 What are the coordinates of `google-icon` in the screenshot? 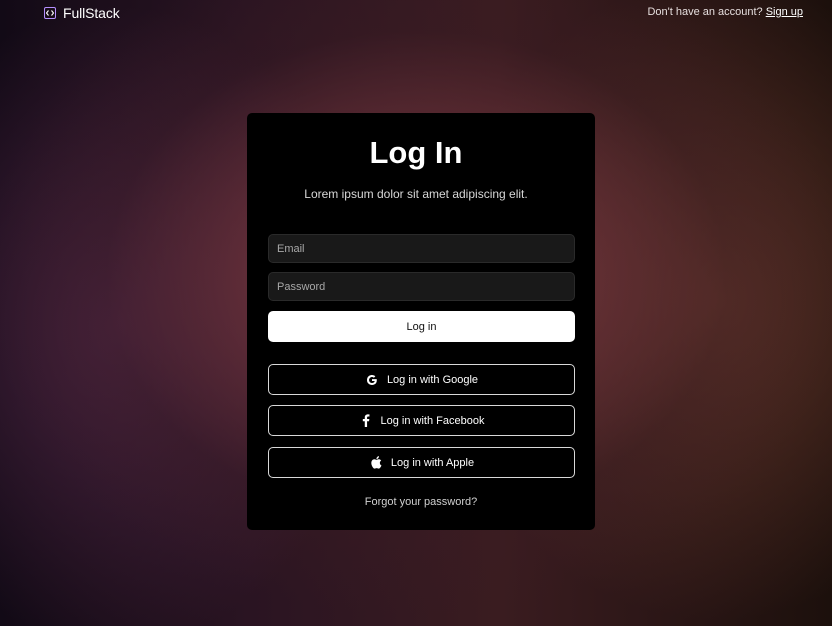 It's located at (372, 380).